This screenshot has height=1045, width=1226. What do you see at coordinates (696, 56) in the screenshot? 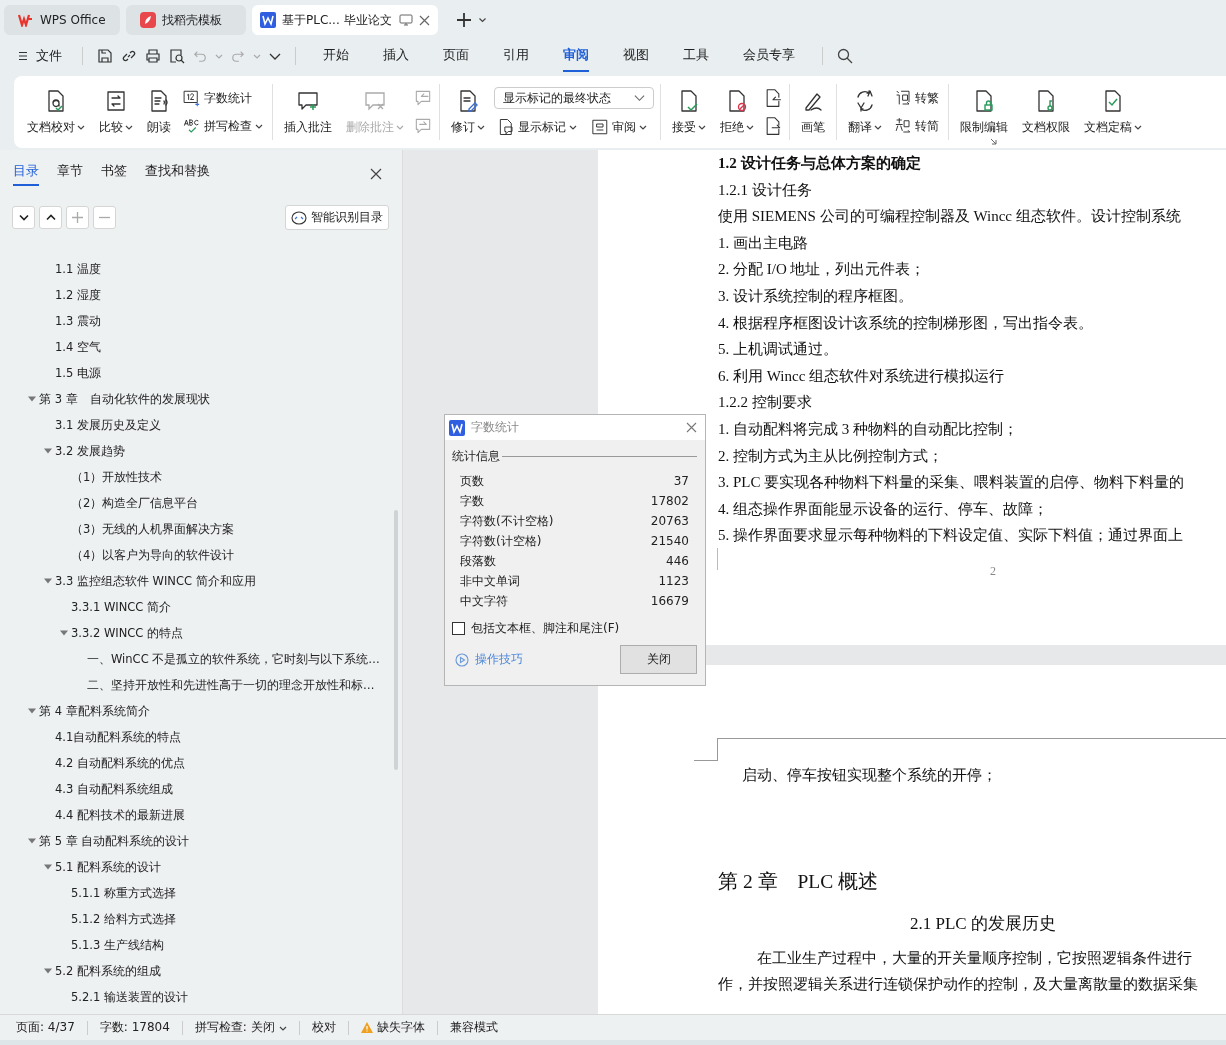
I see `menu-tab: 工具` at bounding box center [696, 56].